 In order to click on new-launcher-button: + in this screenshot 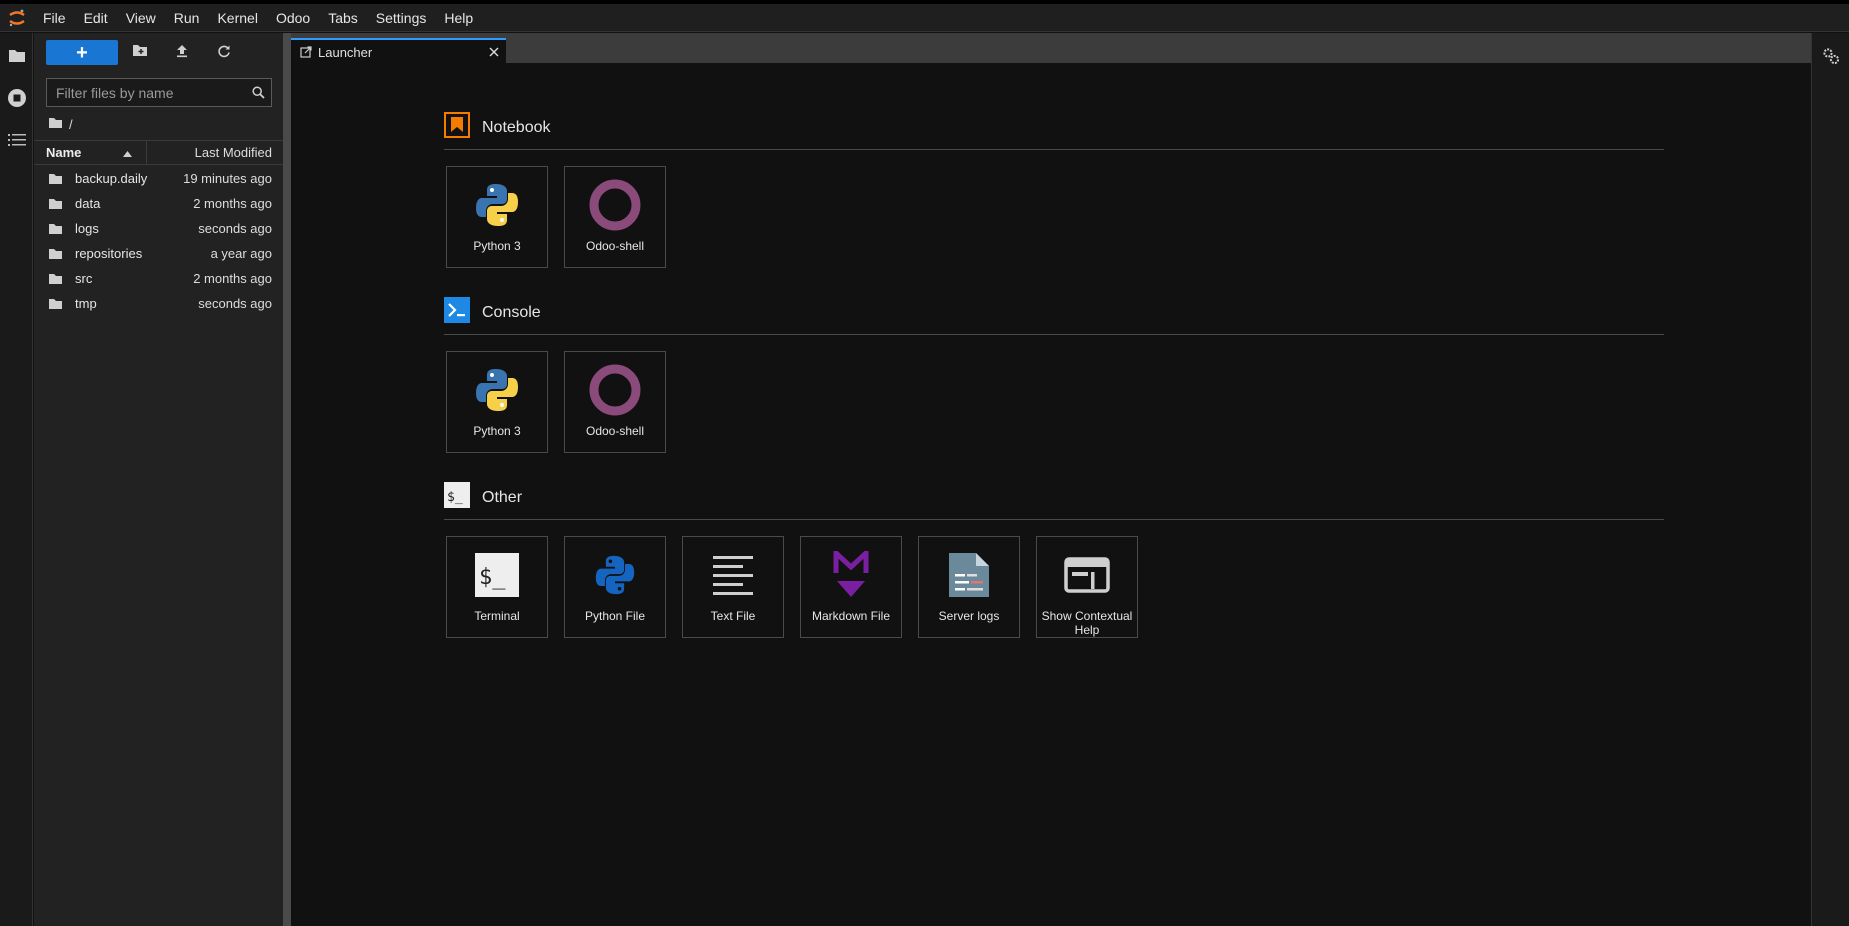, I will do `click(82, 52)`.